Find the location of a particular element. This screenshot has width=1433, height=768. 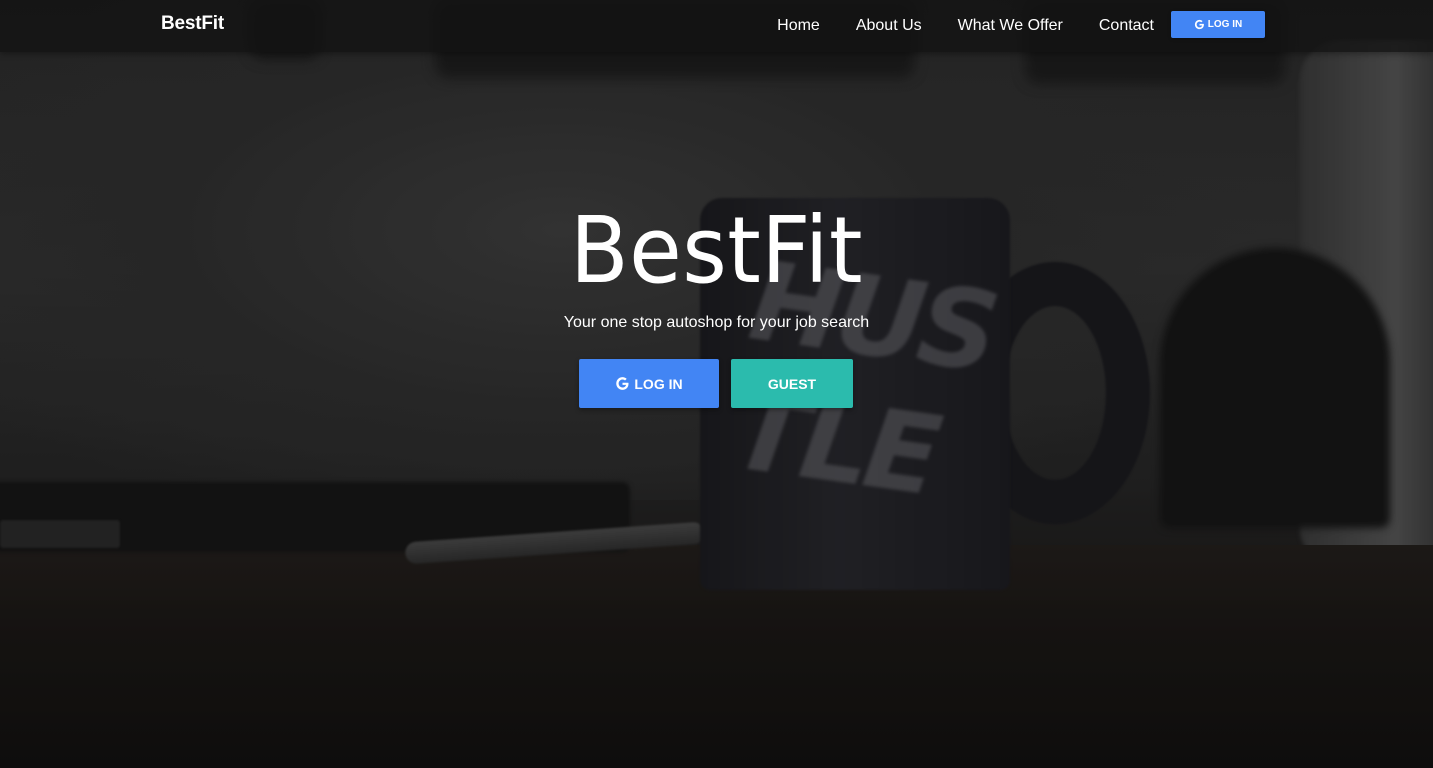

brand-logo: BestFit is located at coordinates (192, 24).